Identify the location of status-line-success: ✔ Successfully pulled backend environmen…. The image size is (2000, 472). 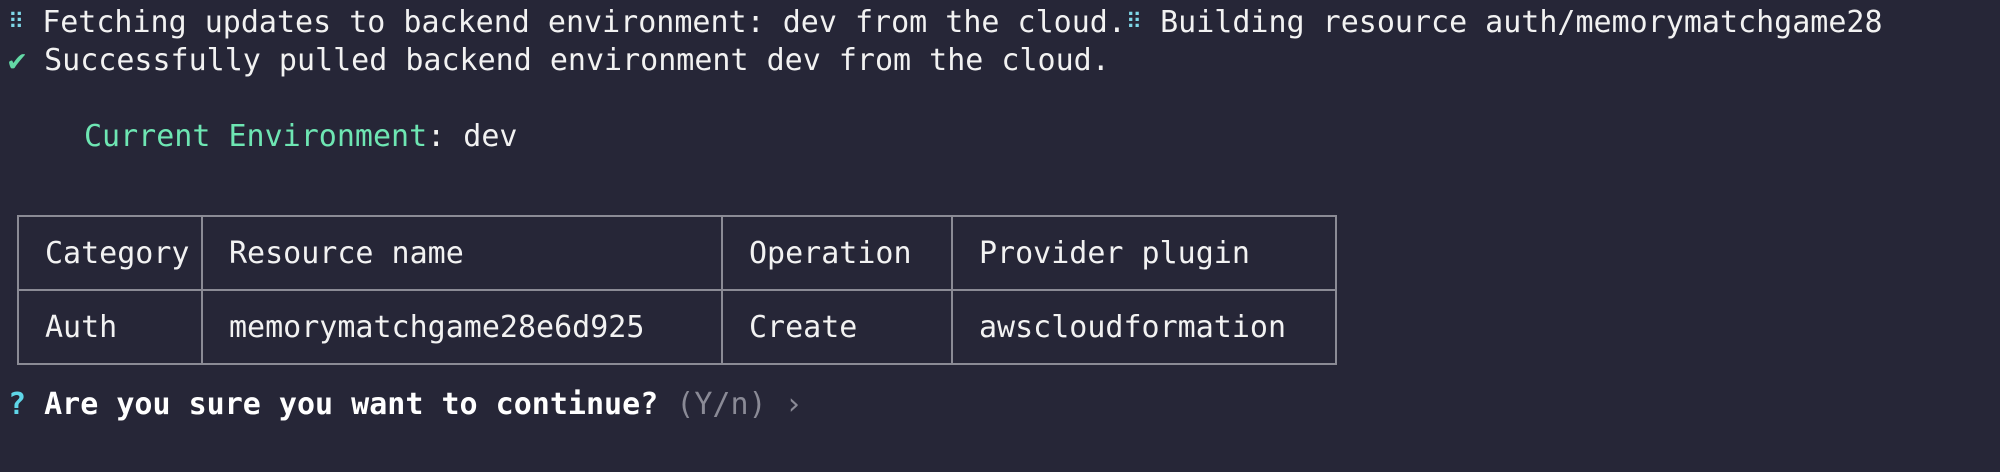
(559, 61).